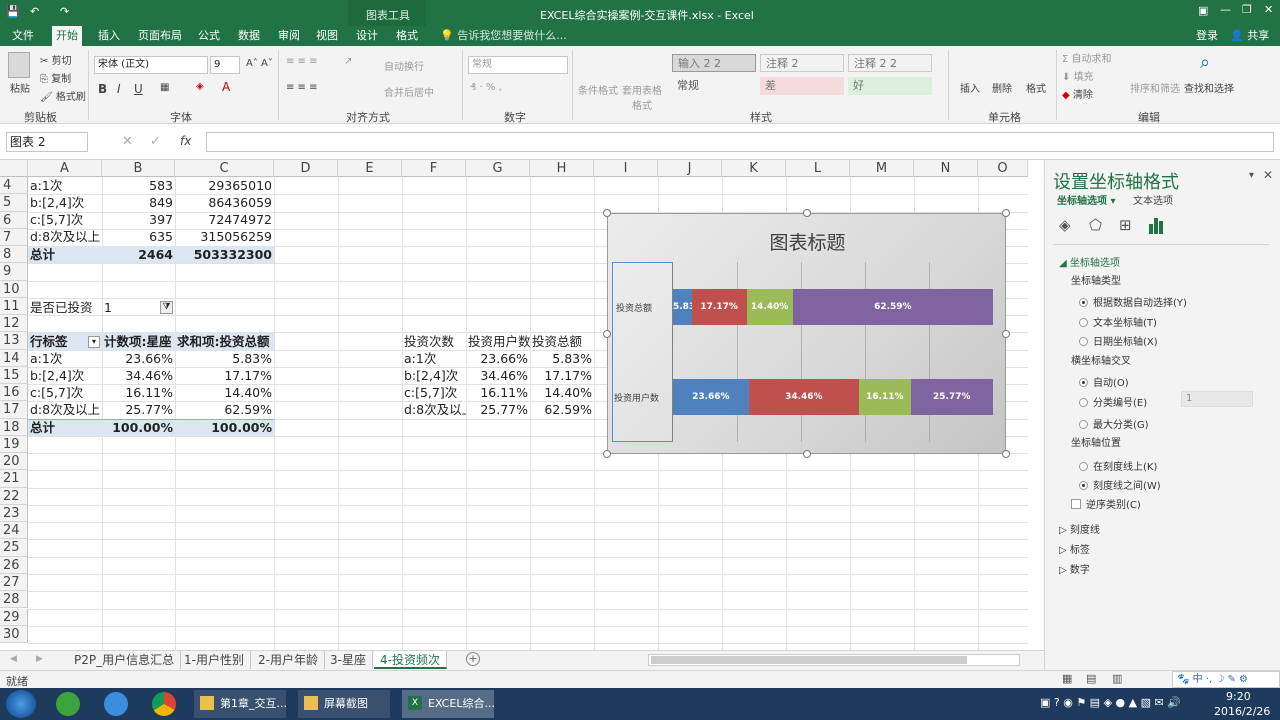  Describe the element at coordinates (14, 186) in the screenshot. I see `row-header: 4` at that location.